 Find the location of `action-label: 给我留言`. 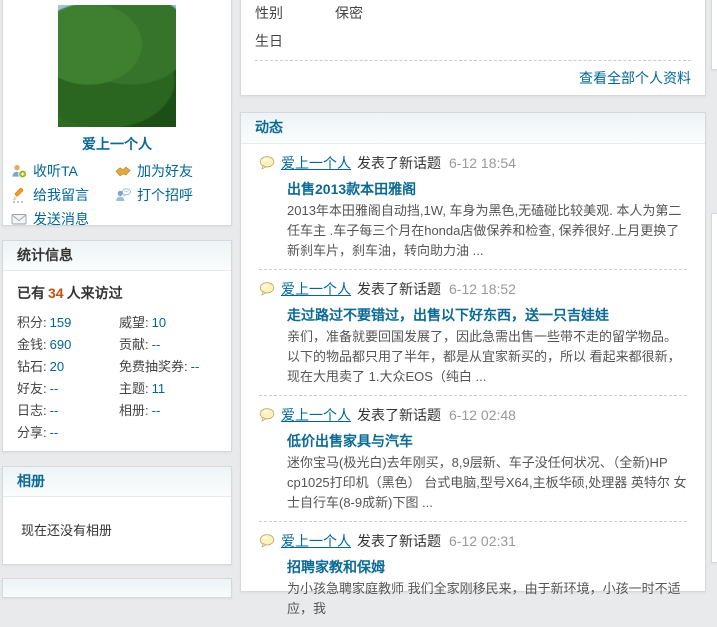

action-label: 给我留言 is located at coordinates (61, 195).